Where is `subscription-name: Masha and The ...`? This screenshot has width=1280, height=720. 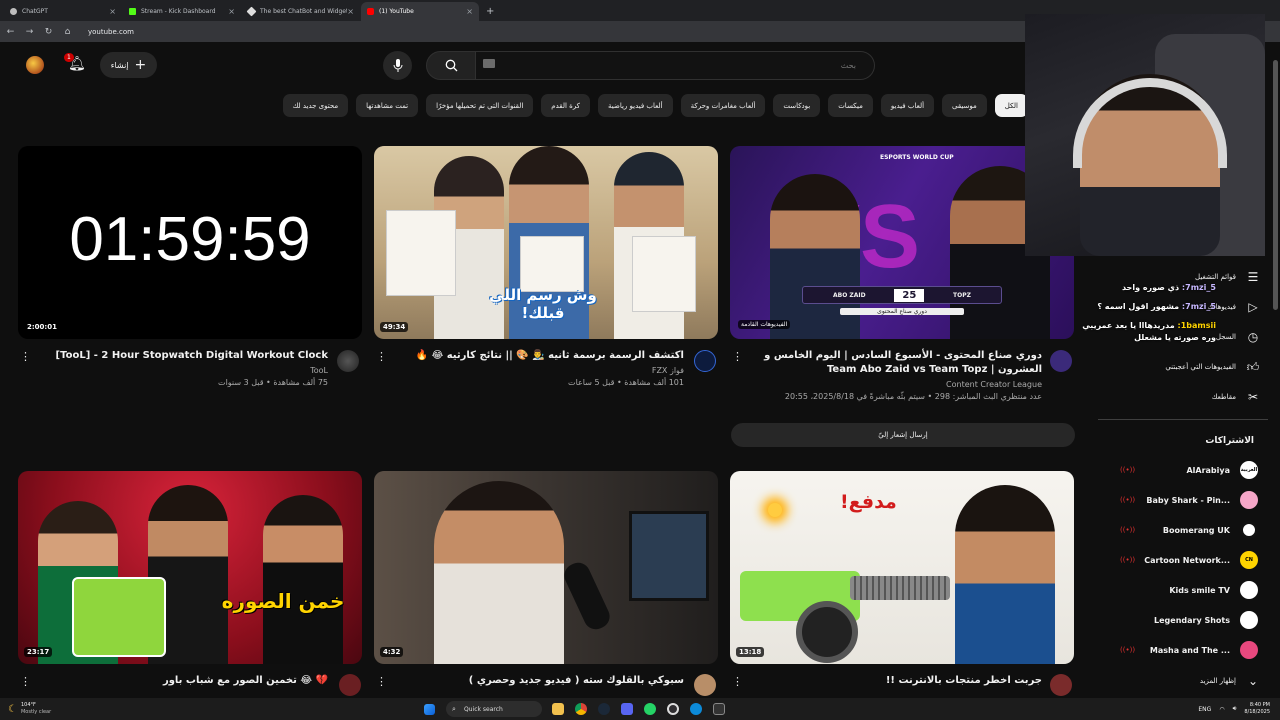 subscription-name: Masha and The ... is located at coordinates (1189, 650).